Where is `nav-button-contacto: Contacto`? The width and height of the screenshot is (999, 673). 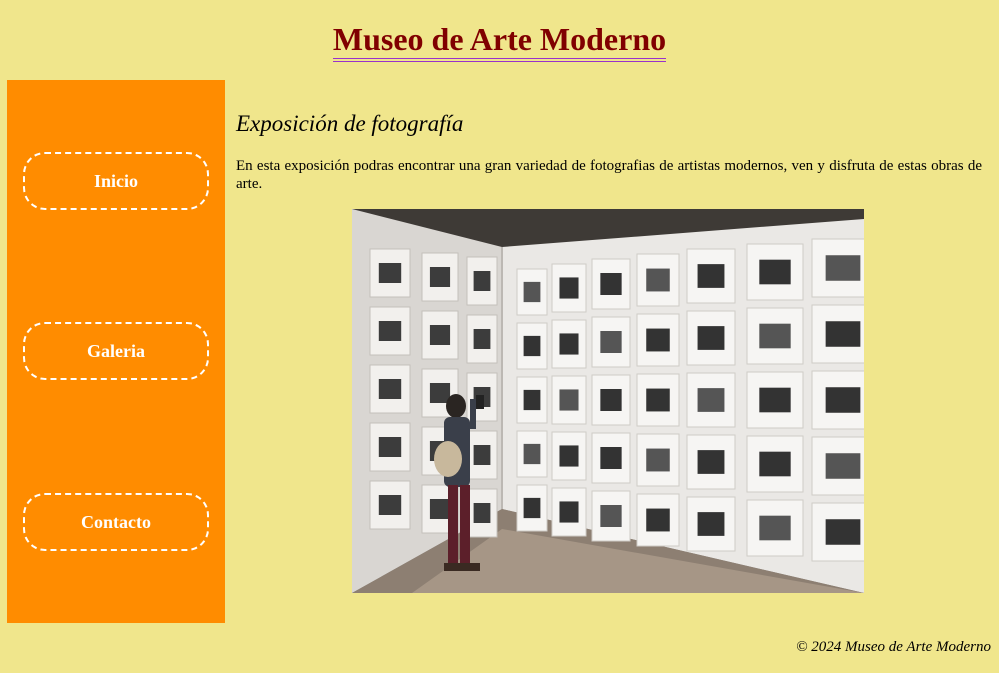
nav-button-contacto: Contacto is located at coordinates (116, 522).